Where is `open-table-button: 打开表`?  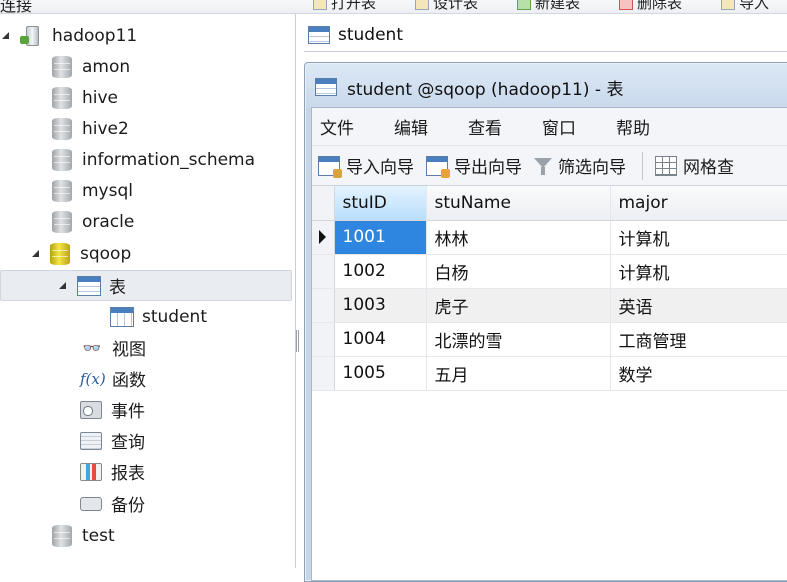
open-table-button: 打开表 is located at coordinates (344, 6).